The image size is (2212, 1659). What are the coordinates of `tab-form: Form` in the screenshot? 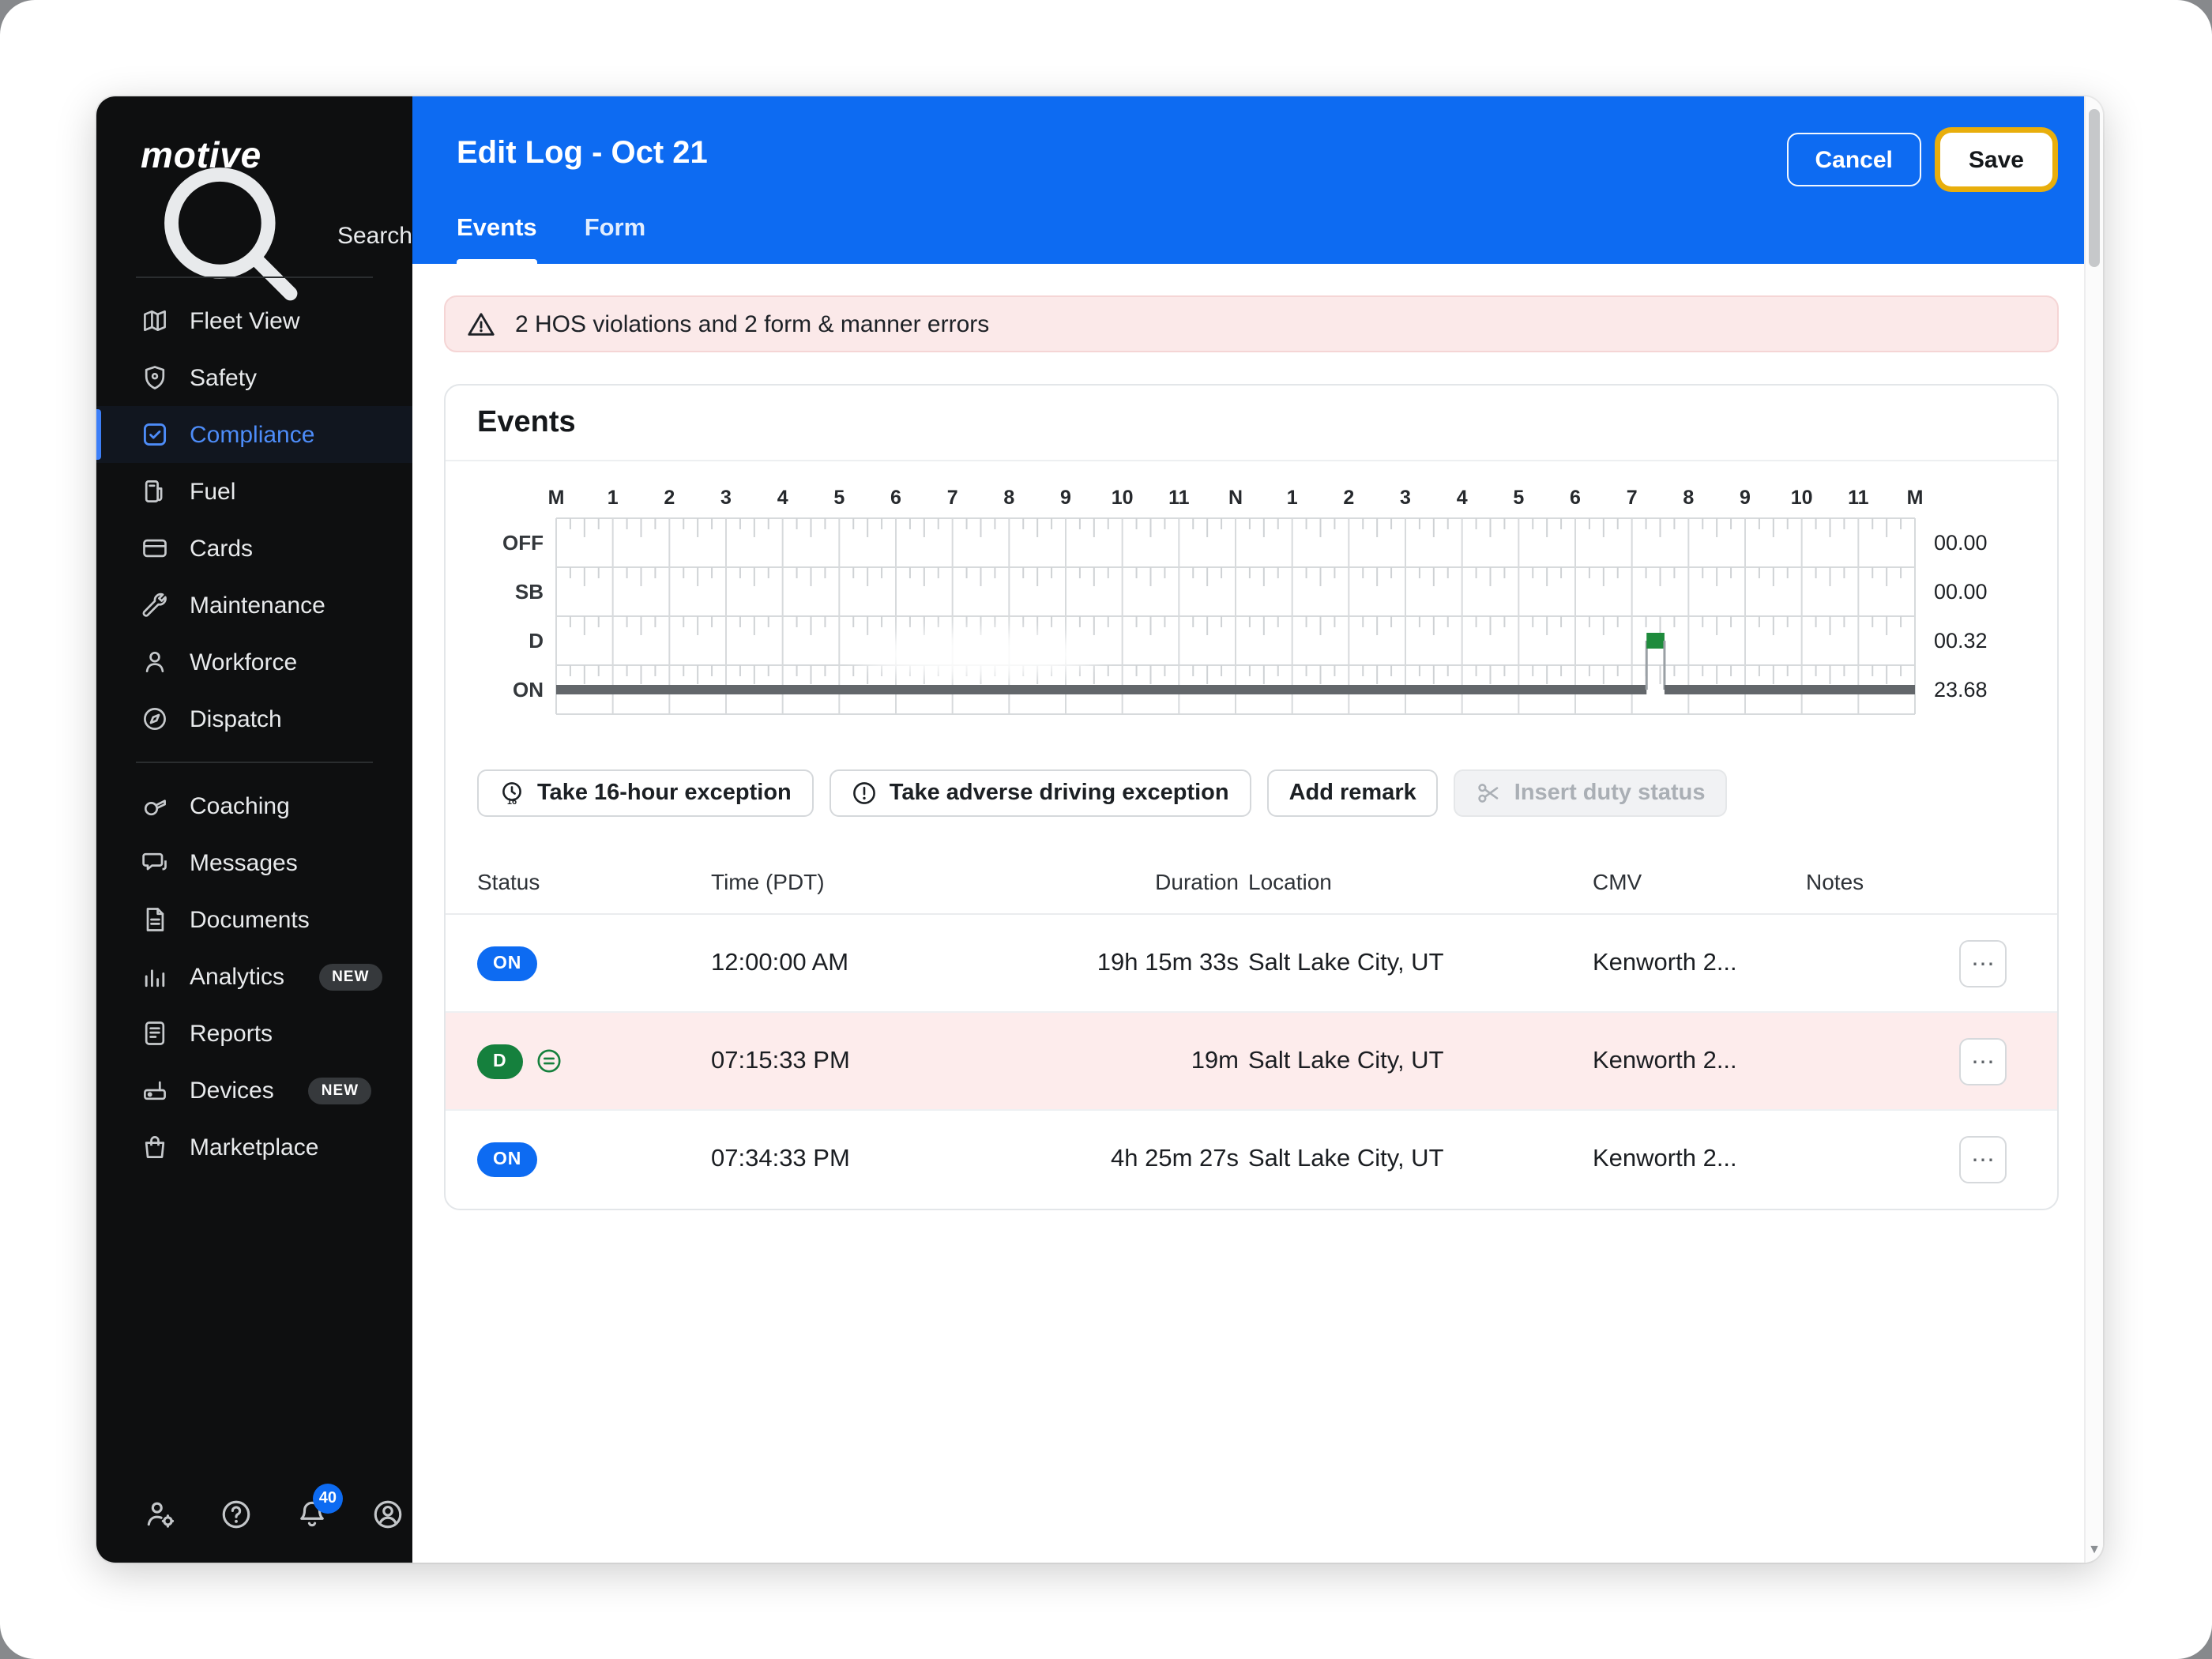 It's located at (615, 240).